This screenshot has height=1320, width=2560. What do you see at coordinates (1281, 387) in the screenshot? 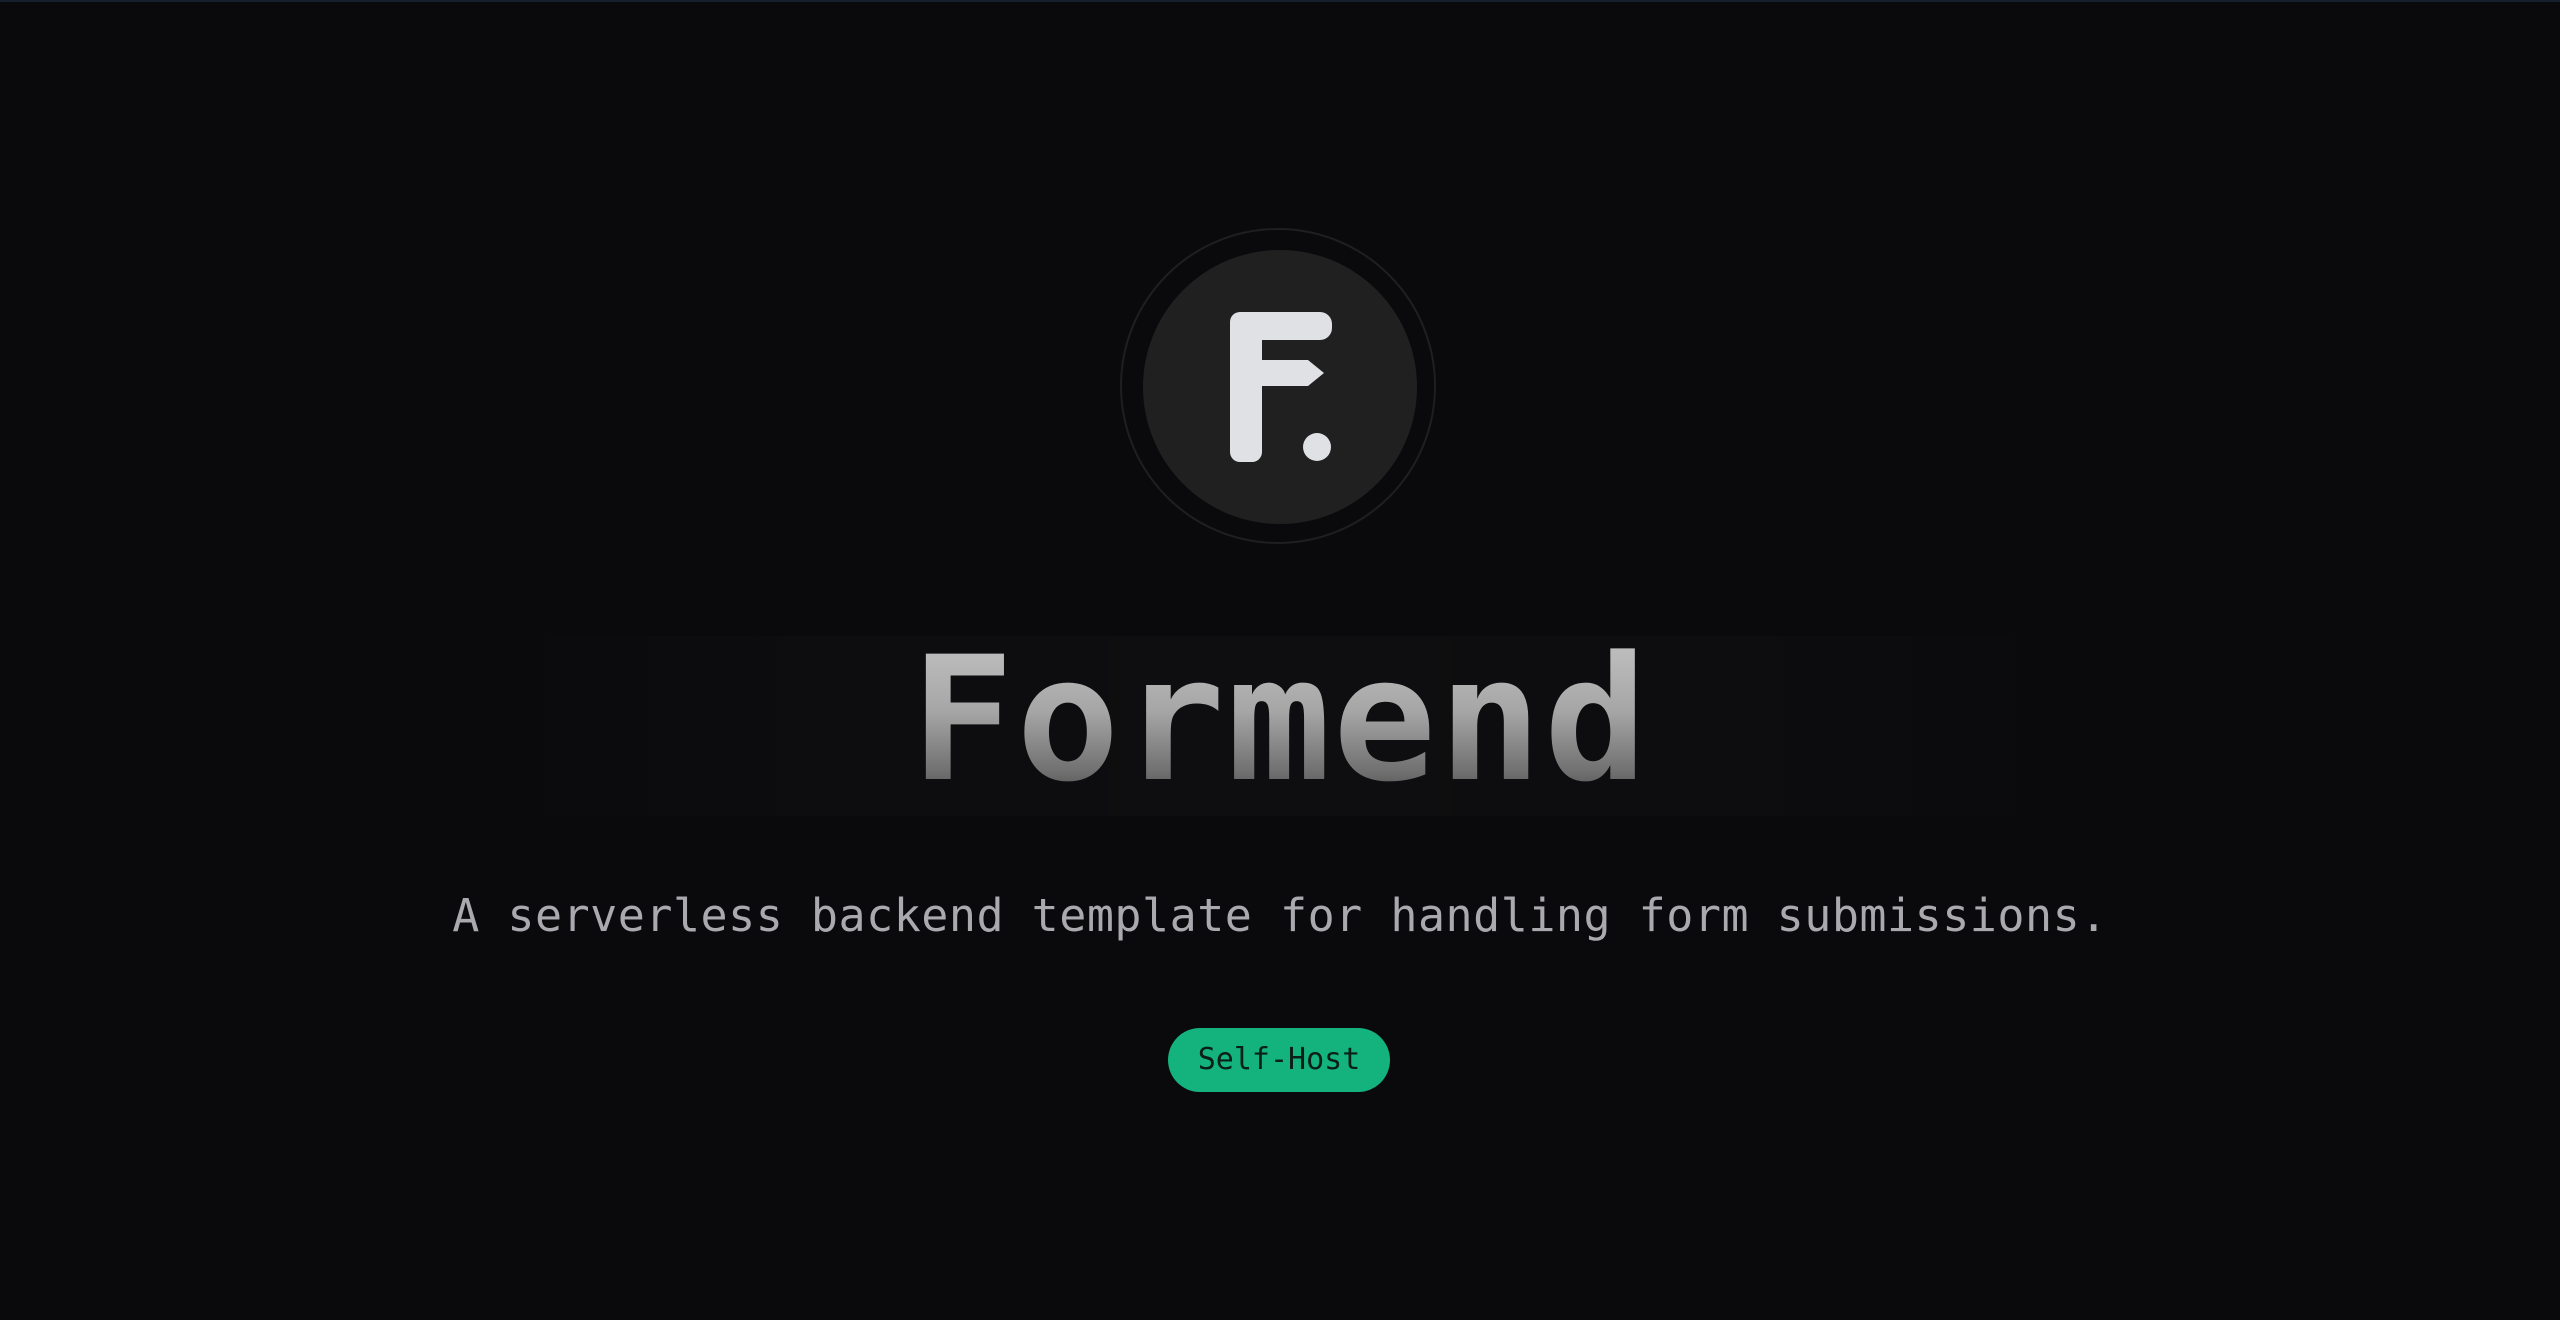
I see `formend-f-logo-icon` at bounding box center [1281, 387].